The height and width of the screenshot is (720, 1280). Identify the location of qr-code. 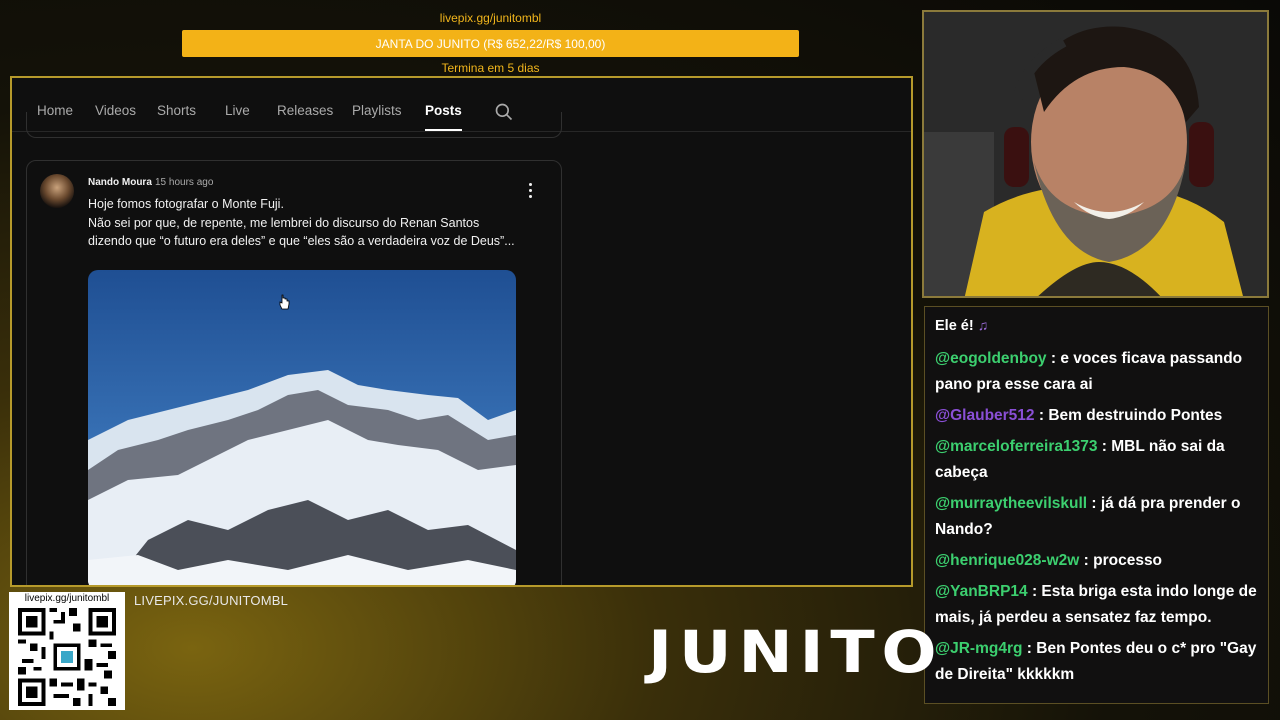
(67, 657).